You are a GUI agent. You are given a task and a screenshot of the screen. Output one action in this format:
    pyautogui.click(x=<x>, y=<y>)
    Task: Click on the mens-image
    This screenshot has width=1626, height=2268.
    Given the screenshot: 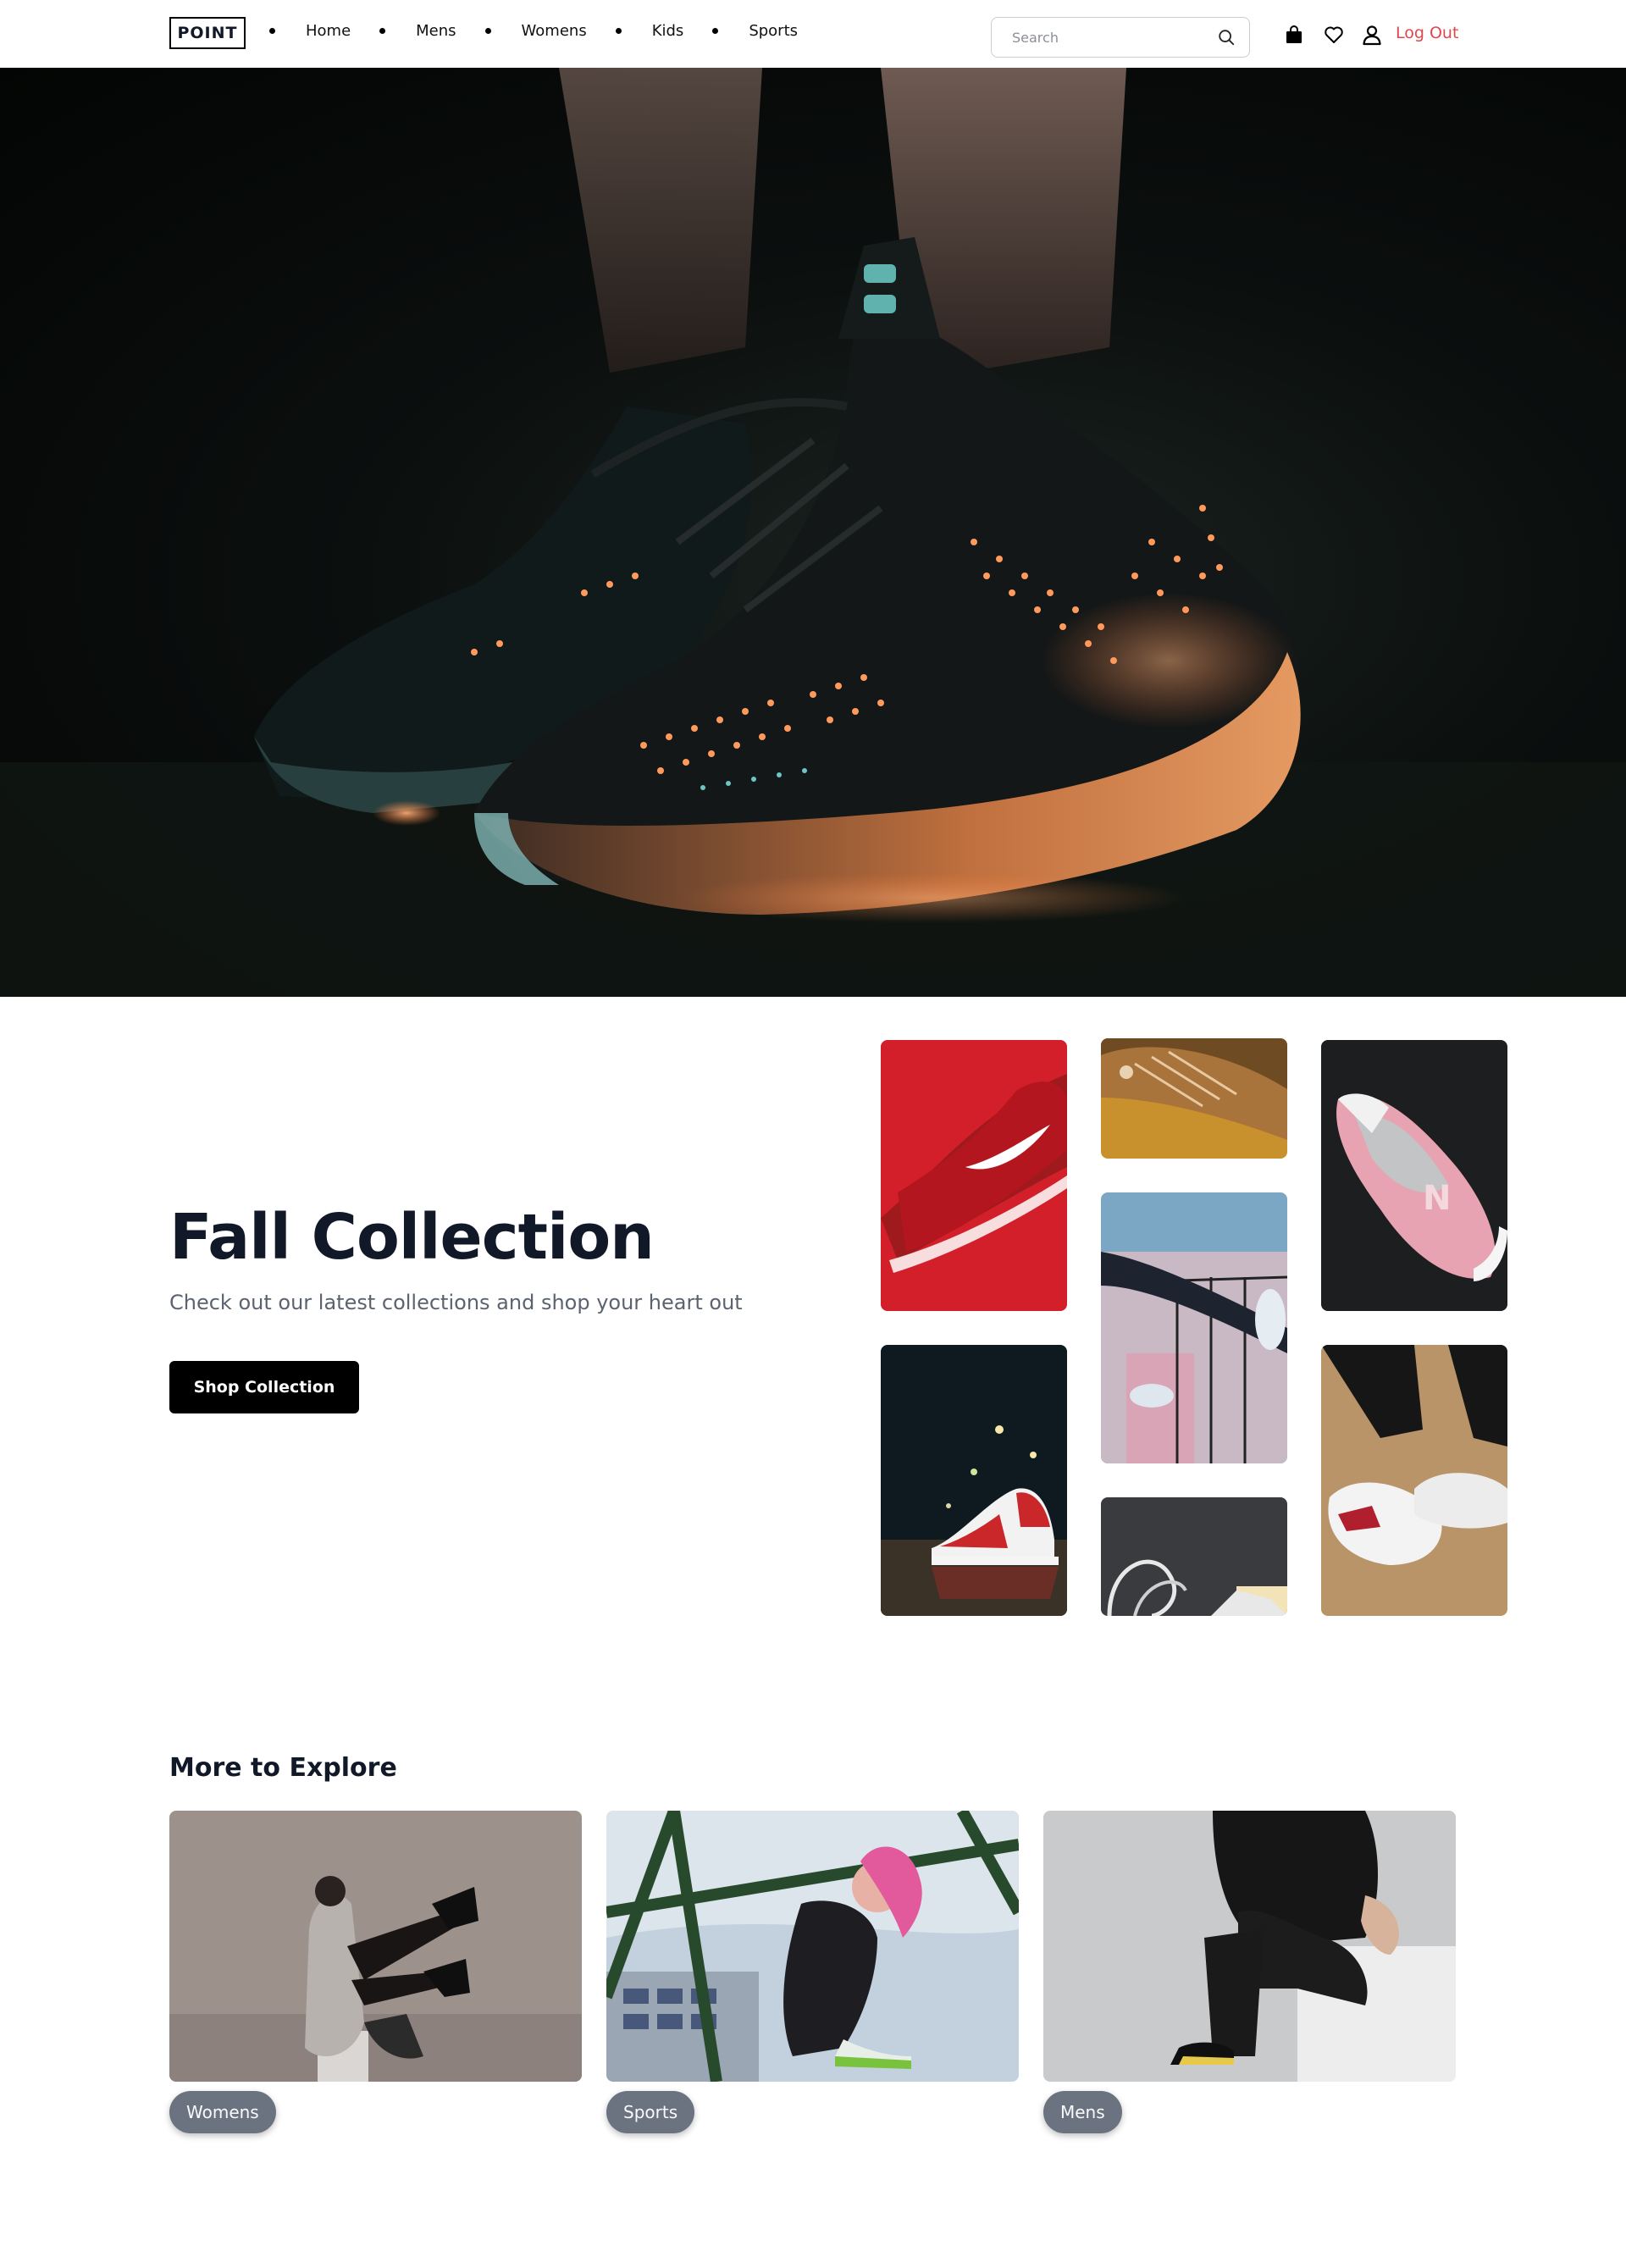 What is the action you would take?
    pyautogui.click(x=1249, y=1946)
    